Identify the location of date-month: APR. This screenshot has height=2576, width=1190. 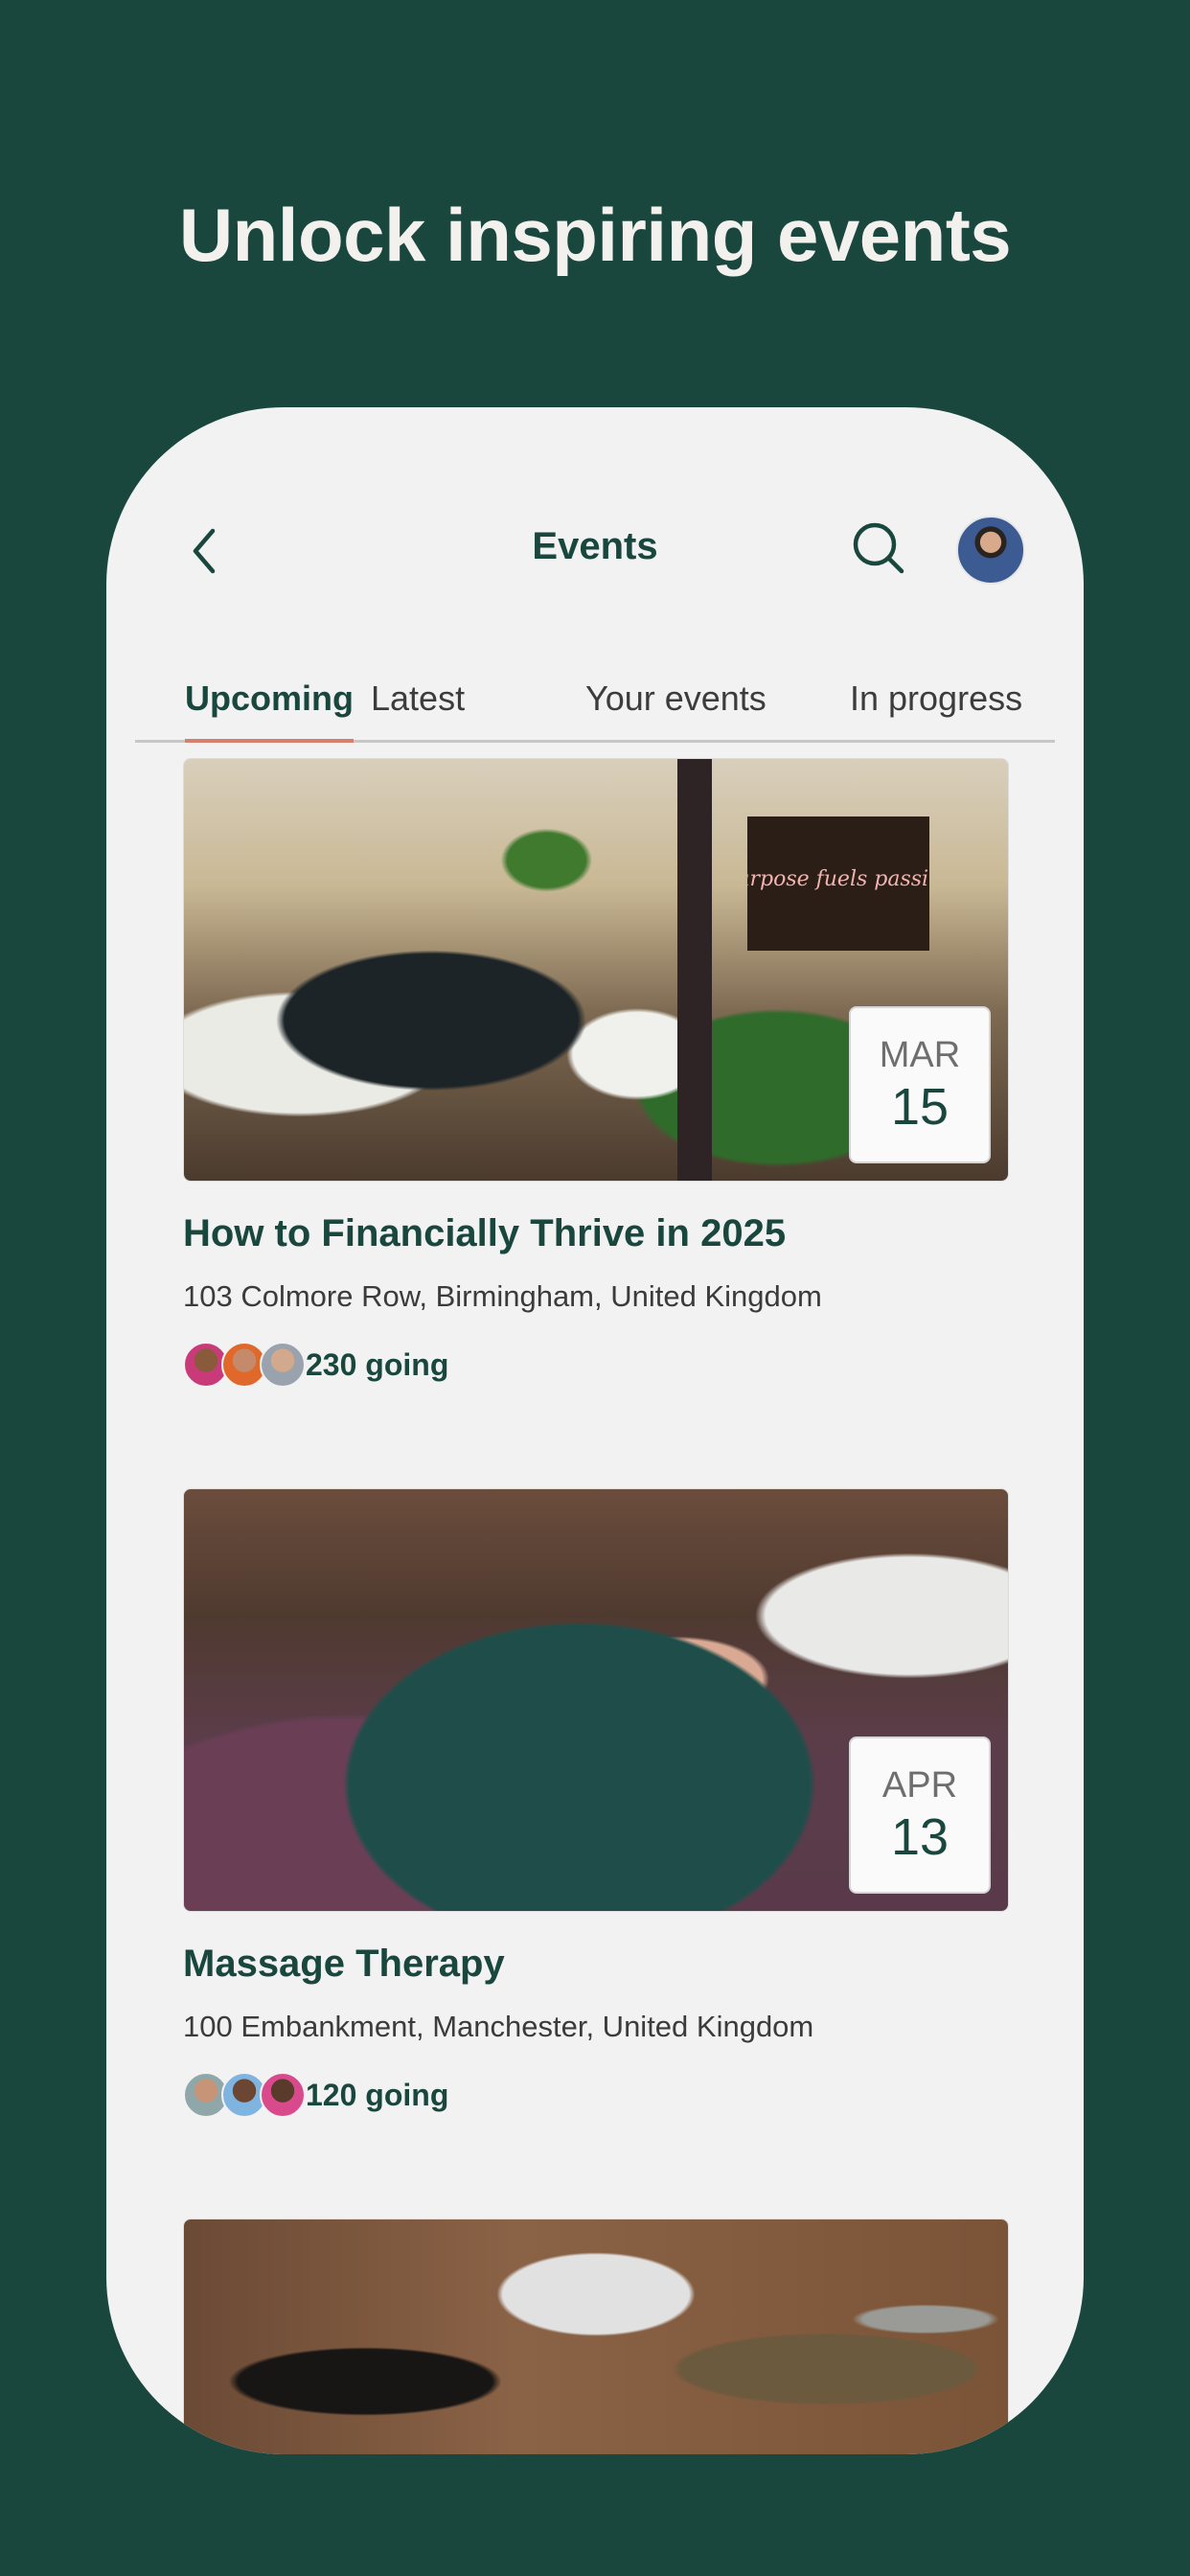
(920, 1786).